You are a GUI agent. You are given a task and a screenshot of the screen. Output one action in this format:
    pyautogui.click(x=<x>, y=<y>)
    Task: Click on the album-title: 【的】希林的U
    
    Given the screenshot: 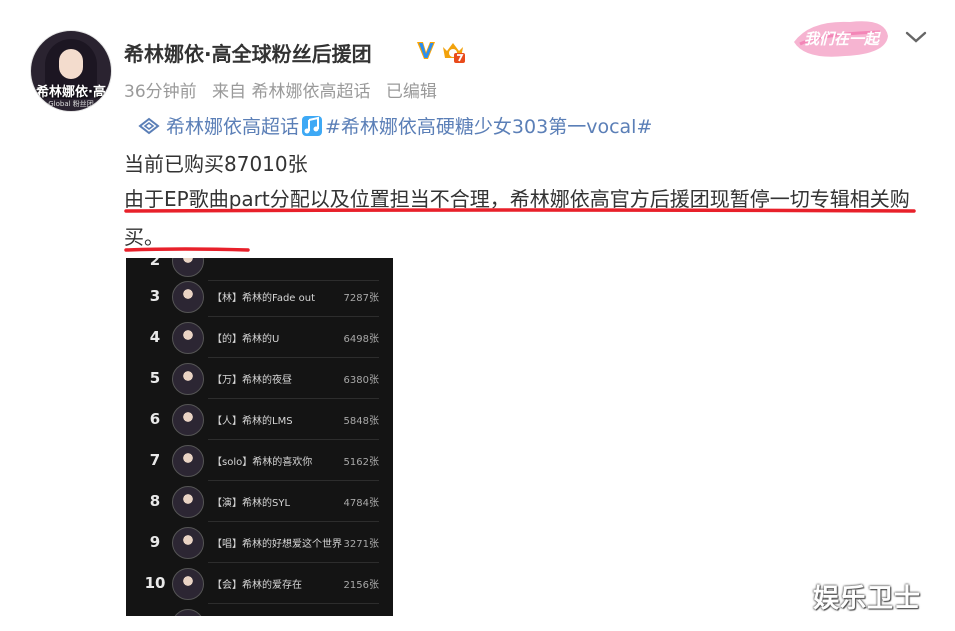 What is the action you would take?
    pyautogui.click(x=246, y=339)
    